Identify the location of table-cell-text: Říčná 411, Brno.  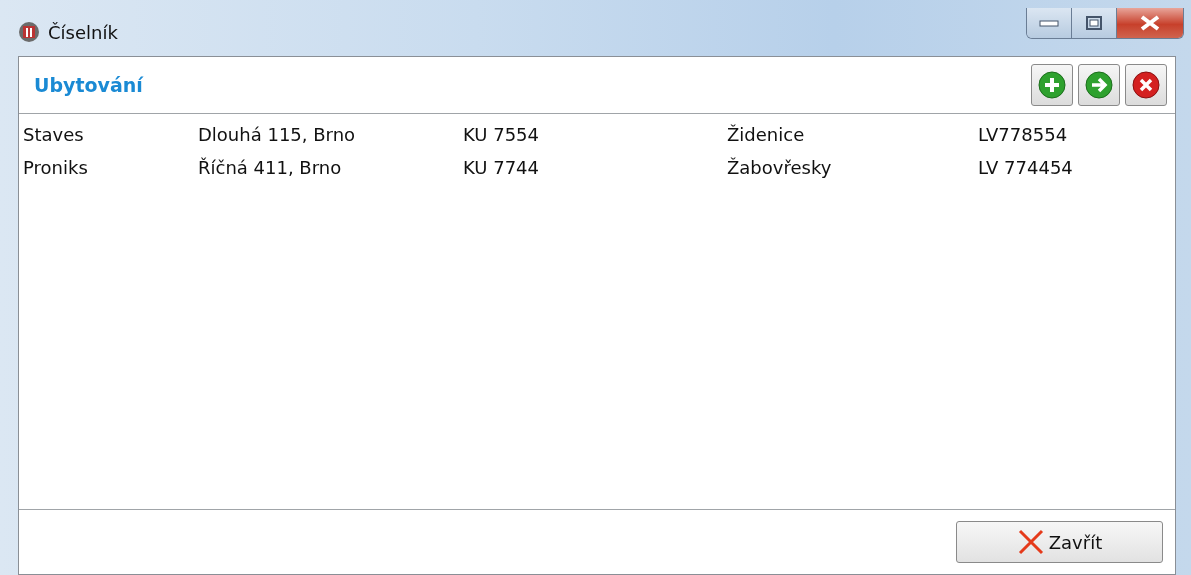
(270, 167).